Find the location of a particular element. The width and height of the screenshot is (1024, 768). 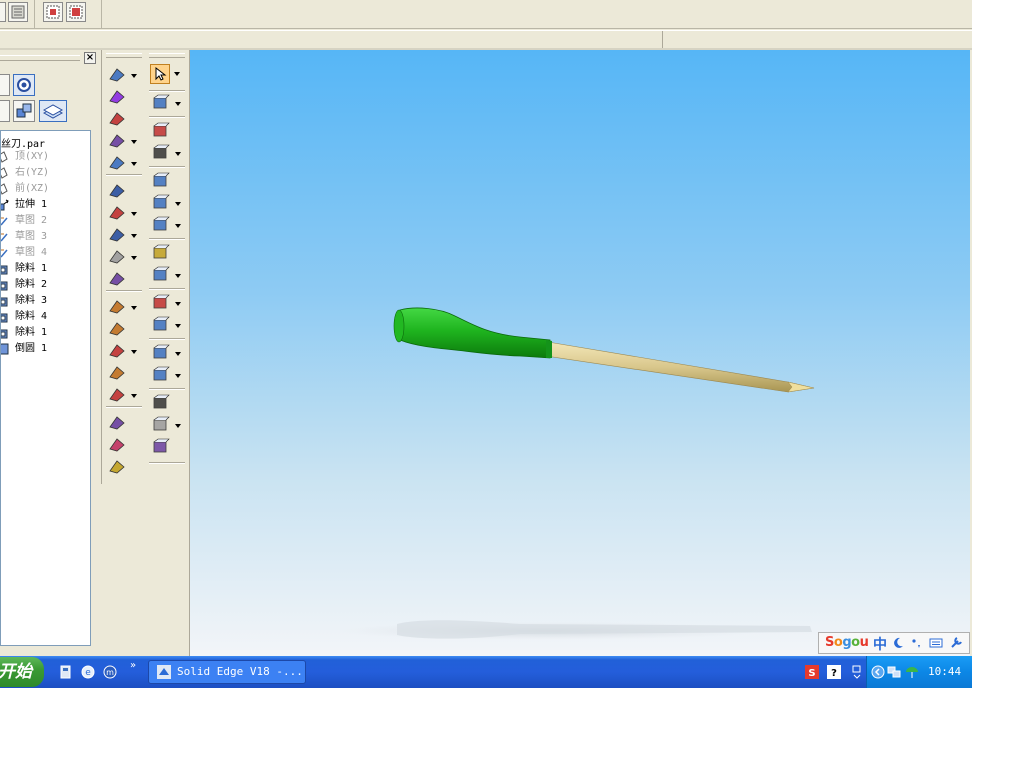

stitch-button is located at coordinates (161, 325).